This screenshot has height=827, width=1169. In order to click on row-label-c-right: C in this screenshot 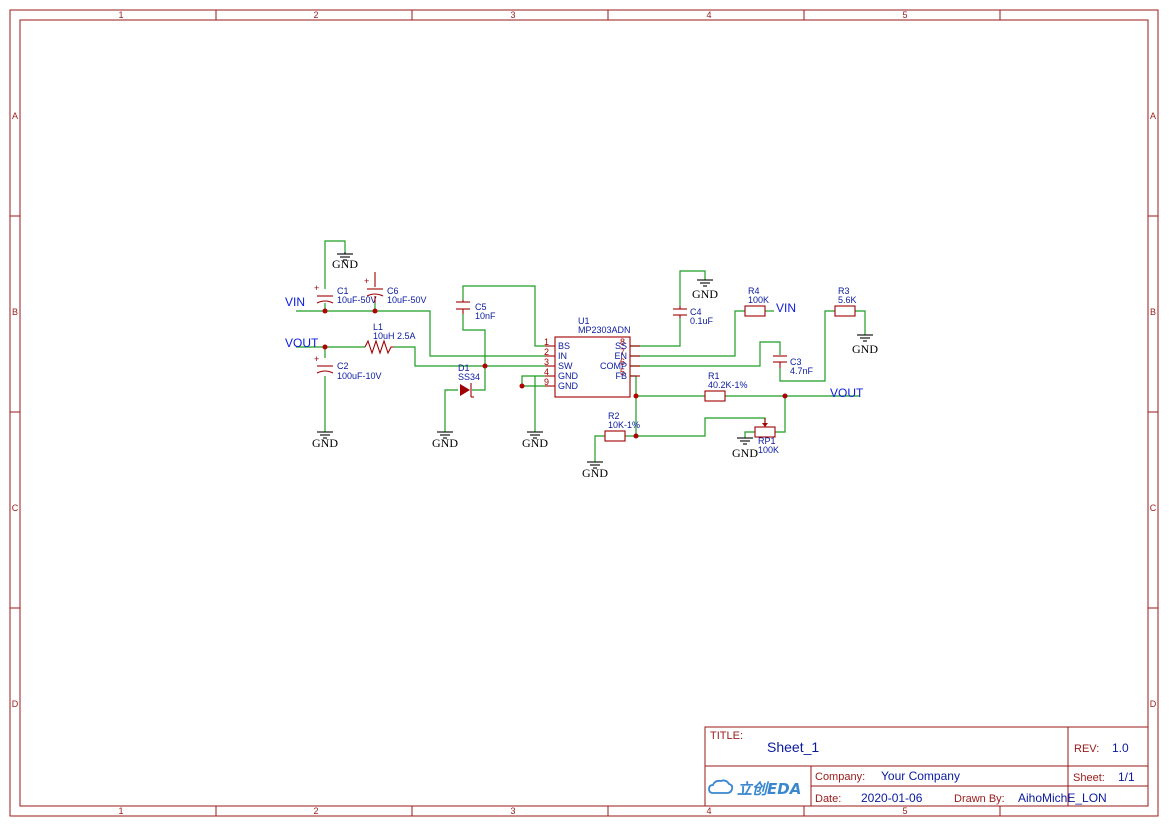, I will do `click(1153, 508)`.